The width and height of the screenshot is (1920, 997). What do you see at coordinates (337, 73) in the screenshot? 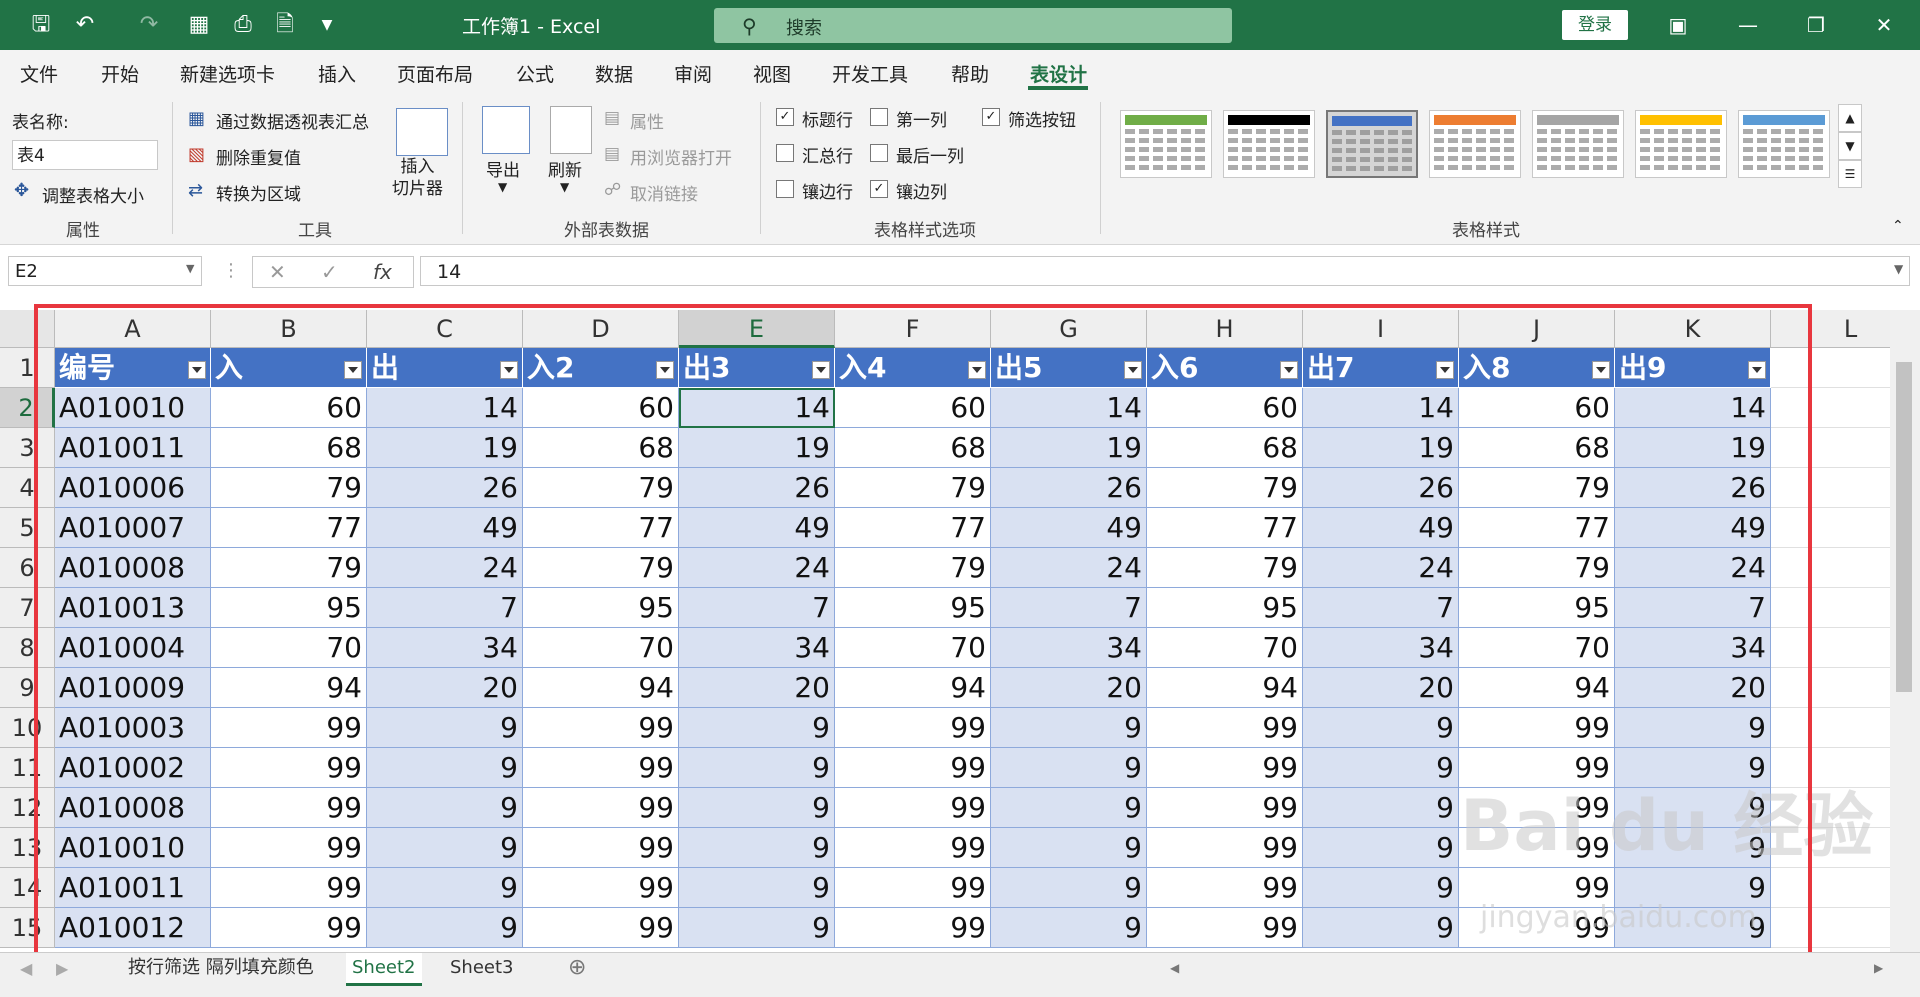
I see `menu-insert: 插入` at bounding box center [337, 73].